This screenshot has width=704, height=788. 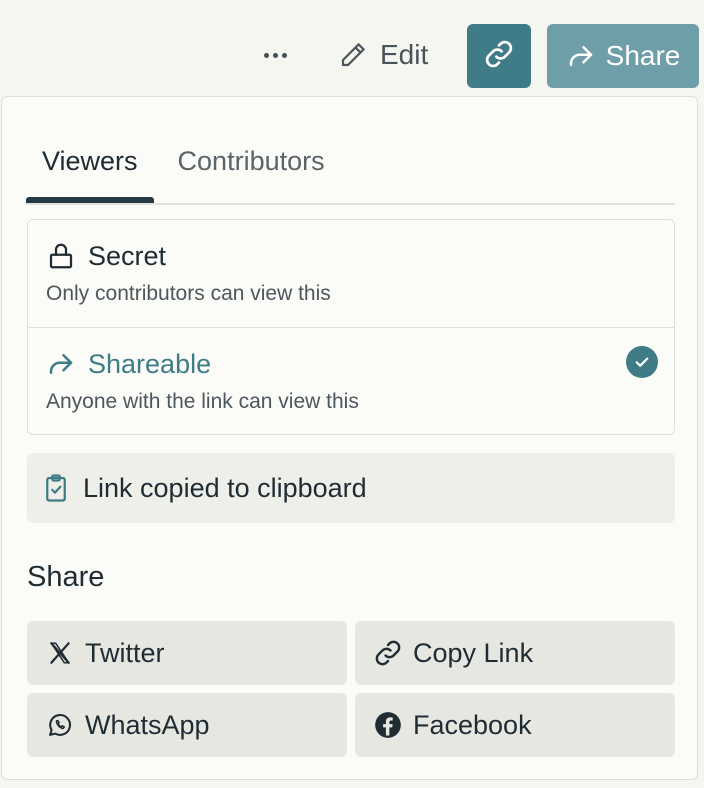 I want to click on copied-message: Link copied to clipboard, so click(x=225, y=487).